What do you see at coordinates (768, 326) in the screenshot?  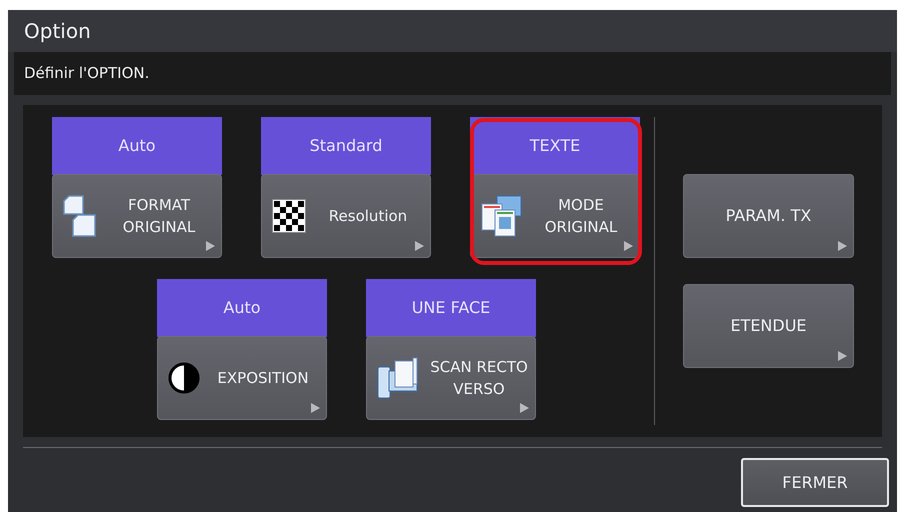 I see `side-button: ETENDUE` at bounding box center [768, 326].